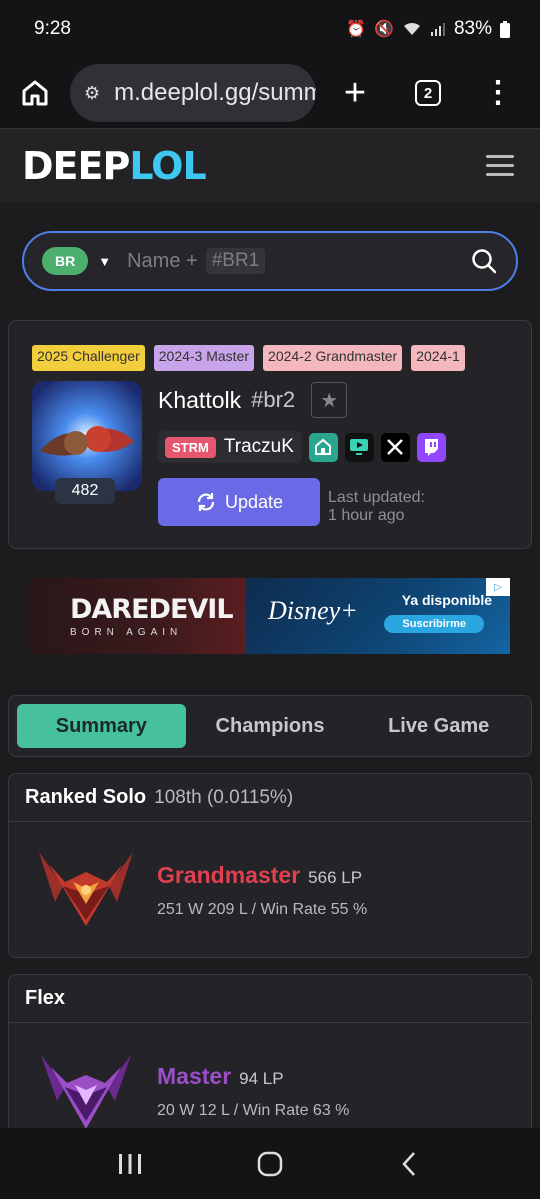 This screenshot has height=1199, width=540. I want to click on battery-percent: 83%, so click(472, 28).